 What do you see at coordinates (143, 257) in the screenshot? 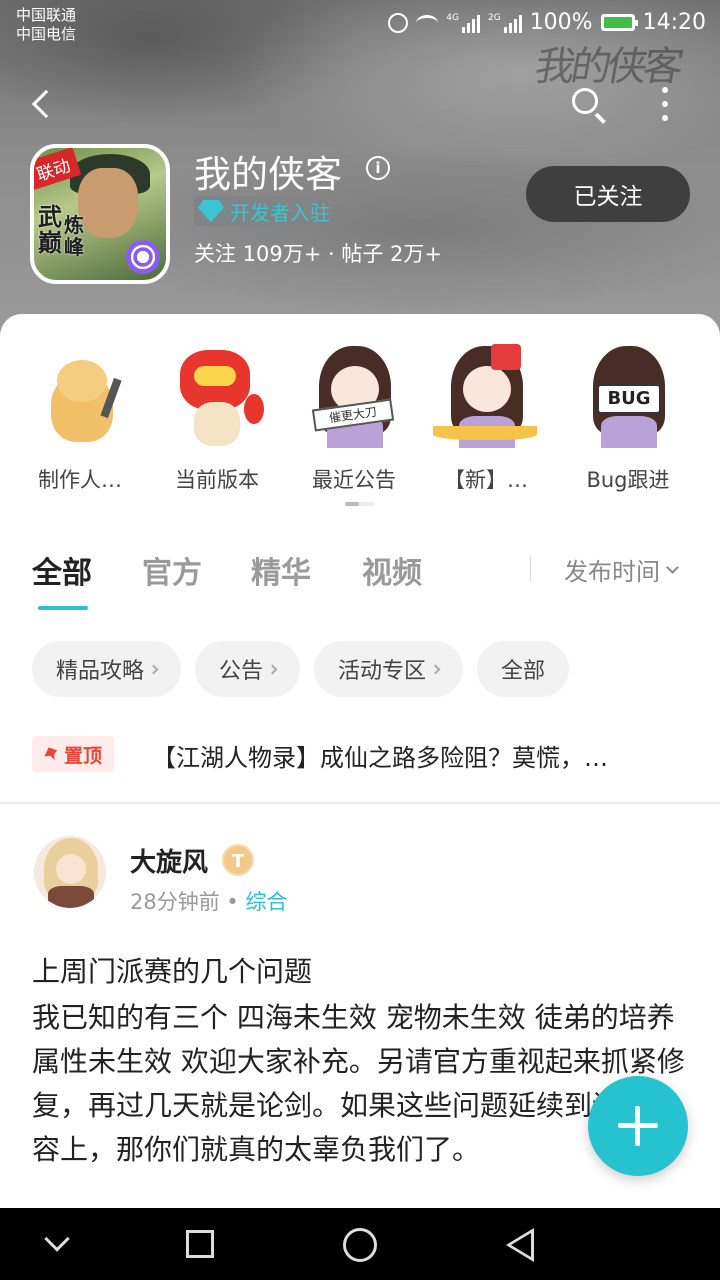
I see `platform-logo-icon` at bounding box center [143, 257].